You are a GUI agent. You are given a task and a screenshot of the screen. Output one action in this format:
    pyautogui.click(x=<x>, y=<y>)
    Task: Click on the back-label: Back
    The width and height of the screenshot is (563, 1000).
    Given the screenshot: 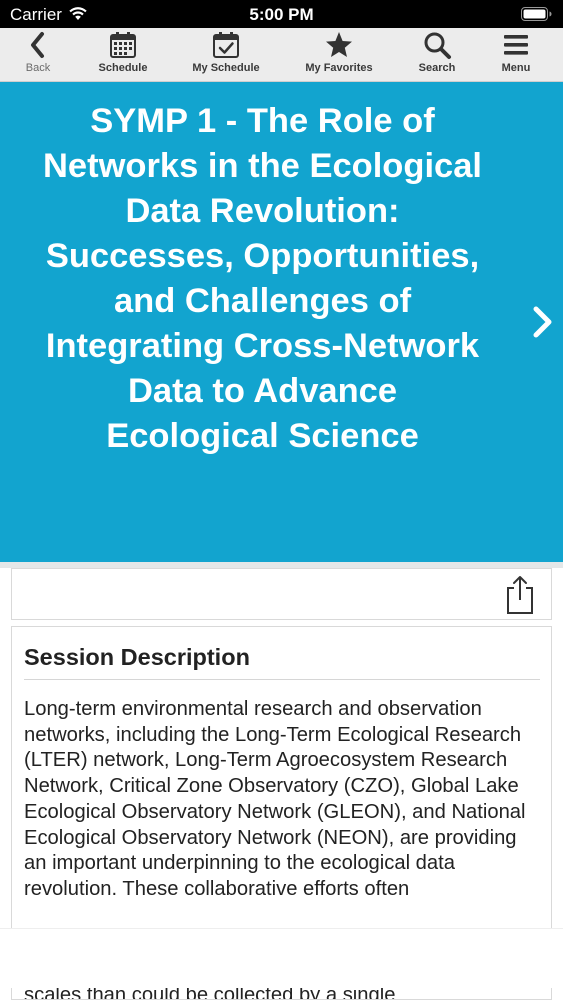 What is the action you would take?
    pyautogui.click(x=38, y=68)
    